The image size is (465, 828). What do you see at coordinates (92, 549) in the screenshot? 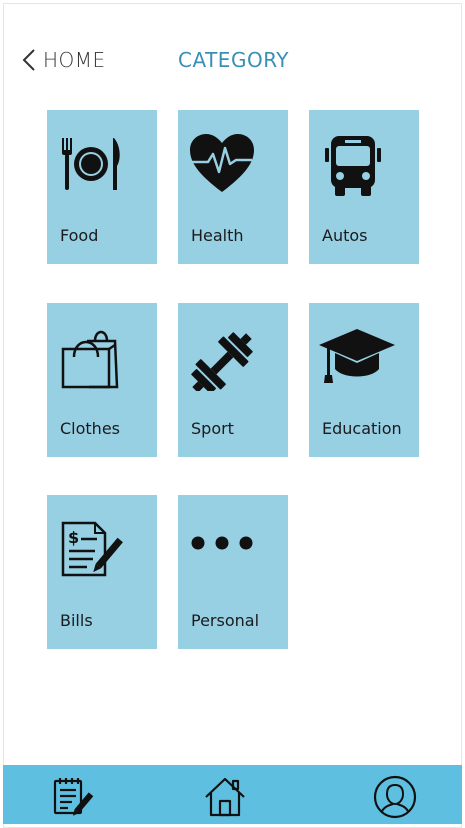
I see `invoice-pen-icon: $` at bounding box center [92, 549].